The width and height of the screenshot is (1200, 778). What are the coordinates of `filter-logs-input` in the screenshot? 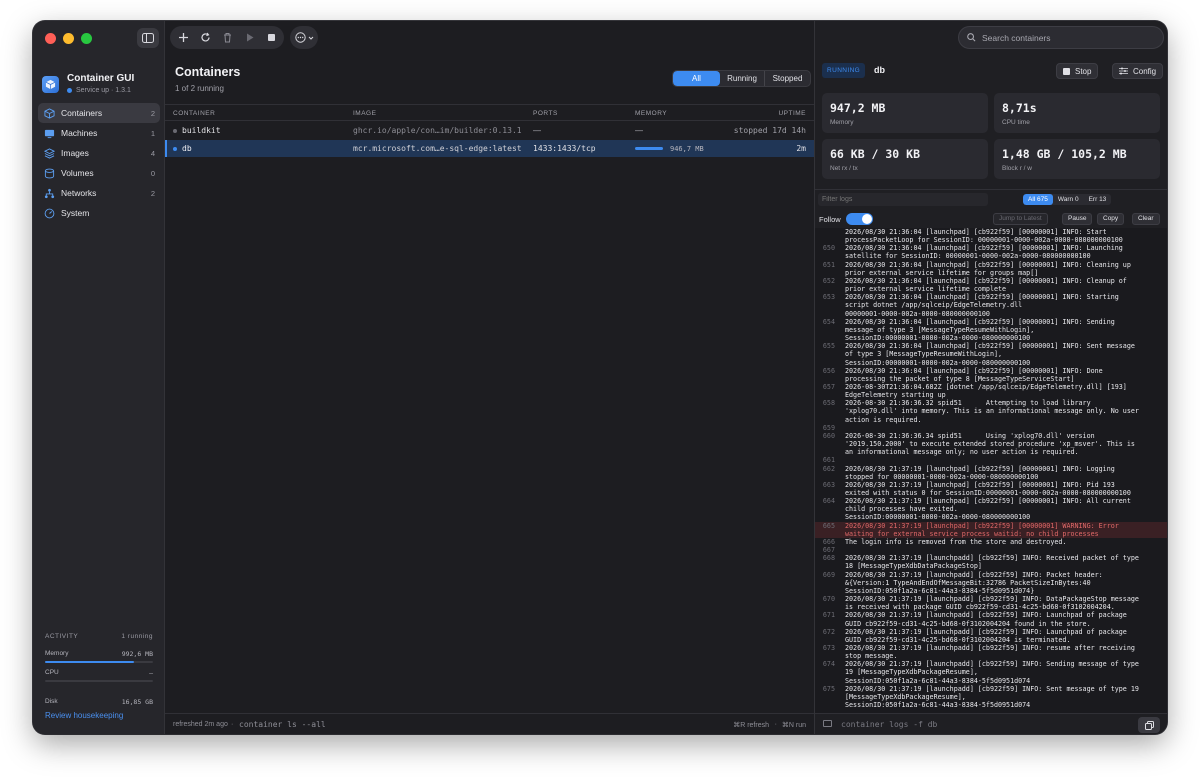 It's located at (903, 199).